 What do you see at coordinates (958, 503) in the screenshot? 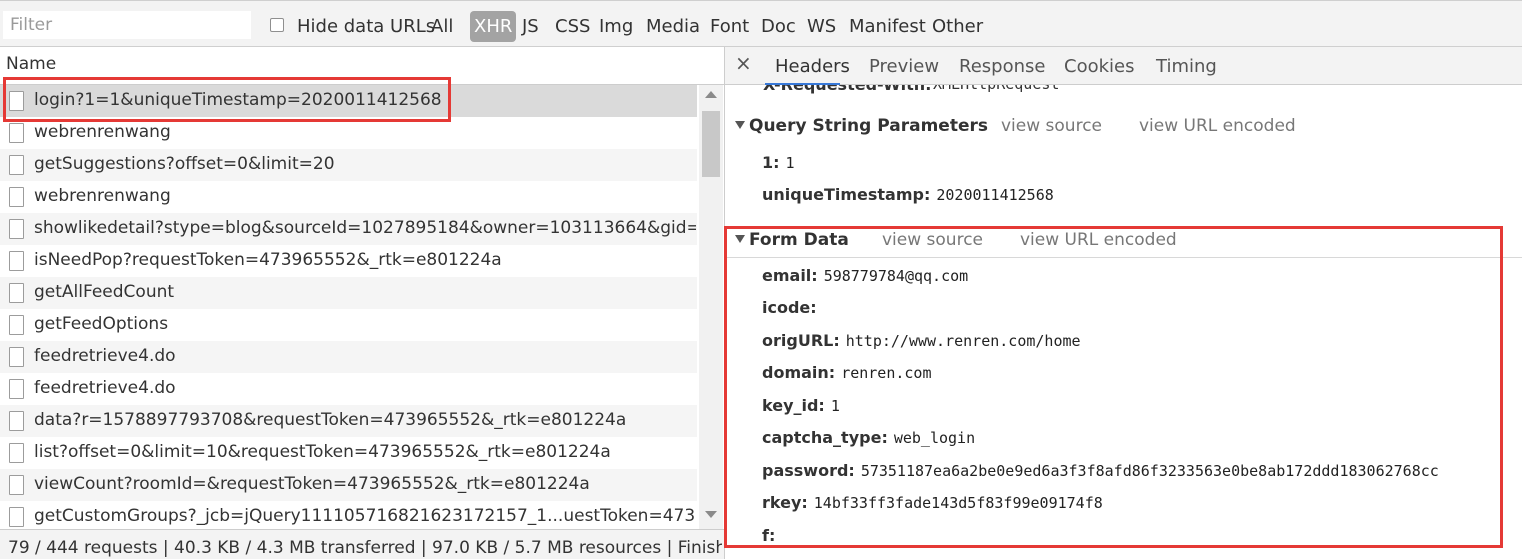
I see `param-value: 14bf33ff3fade143d5f83f99e09174f8` at bounding box center [958, 503].